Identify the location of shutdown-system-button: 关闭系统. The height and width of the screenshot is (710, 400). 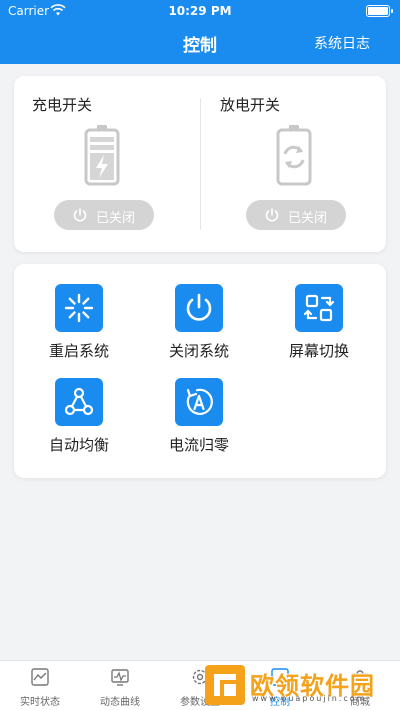
(207, 329).